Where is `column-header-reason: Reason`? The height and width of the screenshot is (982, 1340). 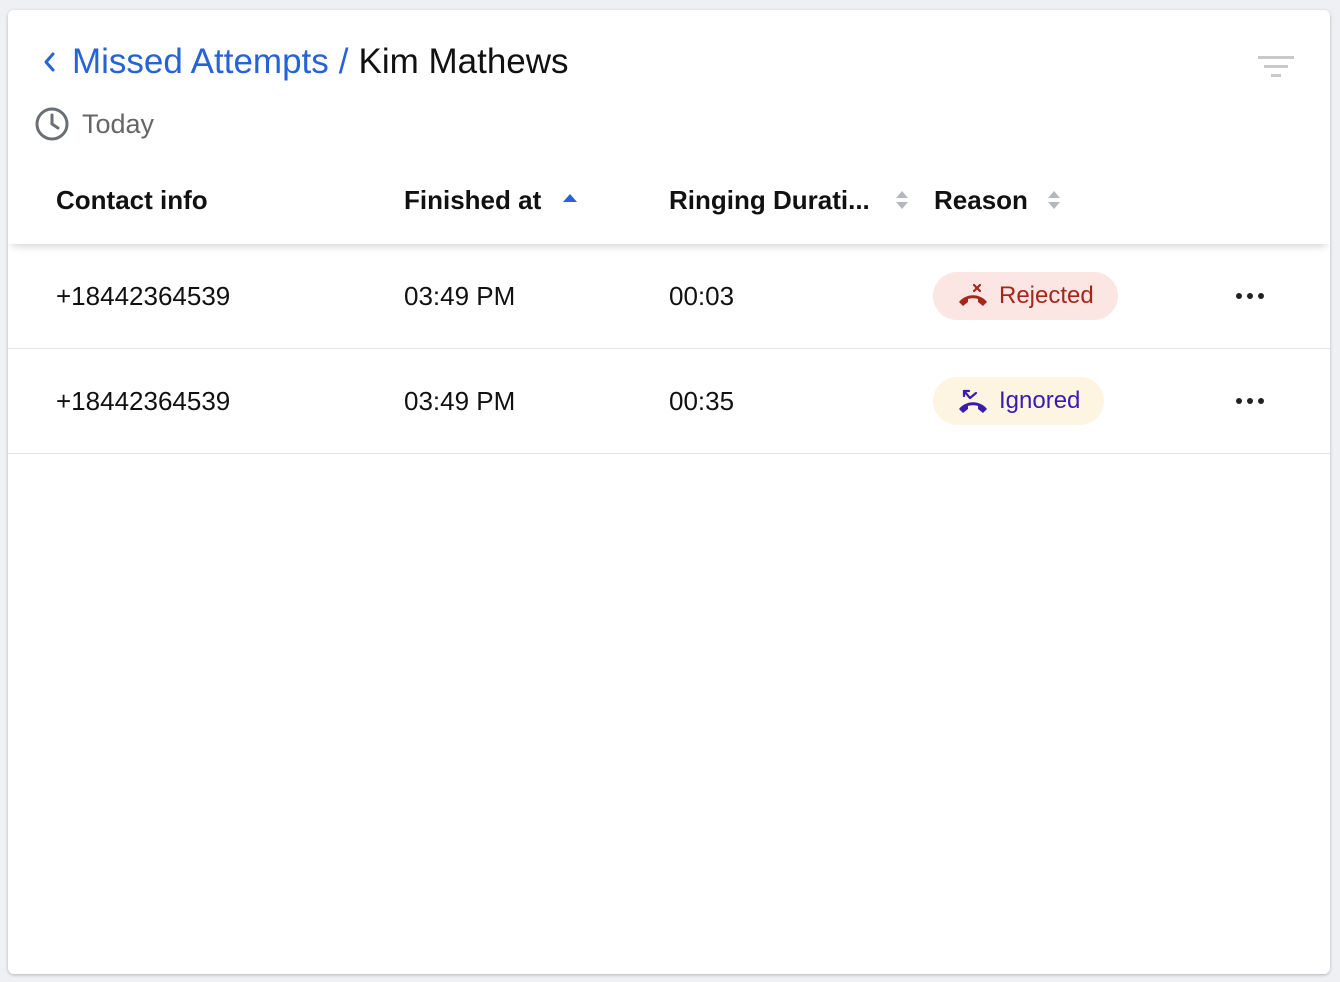 column-header-reason: Reason is located at coordinates (998, 200).